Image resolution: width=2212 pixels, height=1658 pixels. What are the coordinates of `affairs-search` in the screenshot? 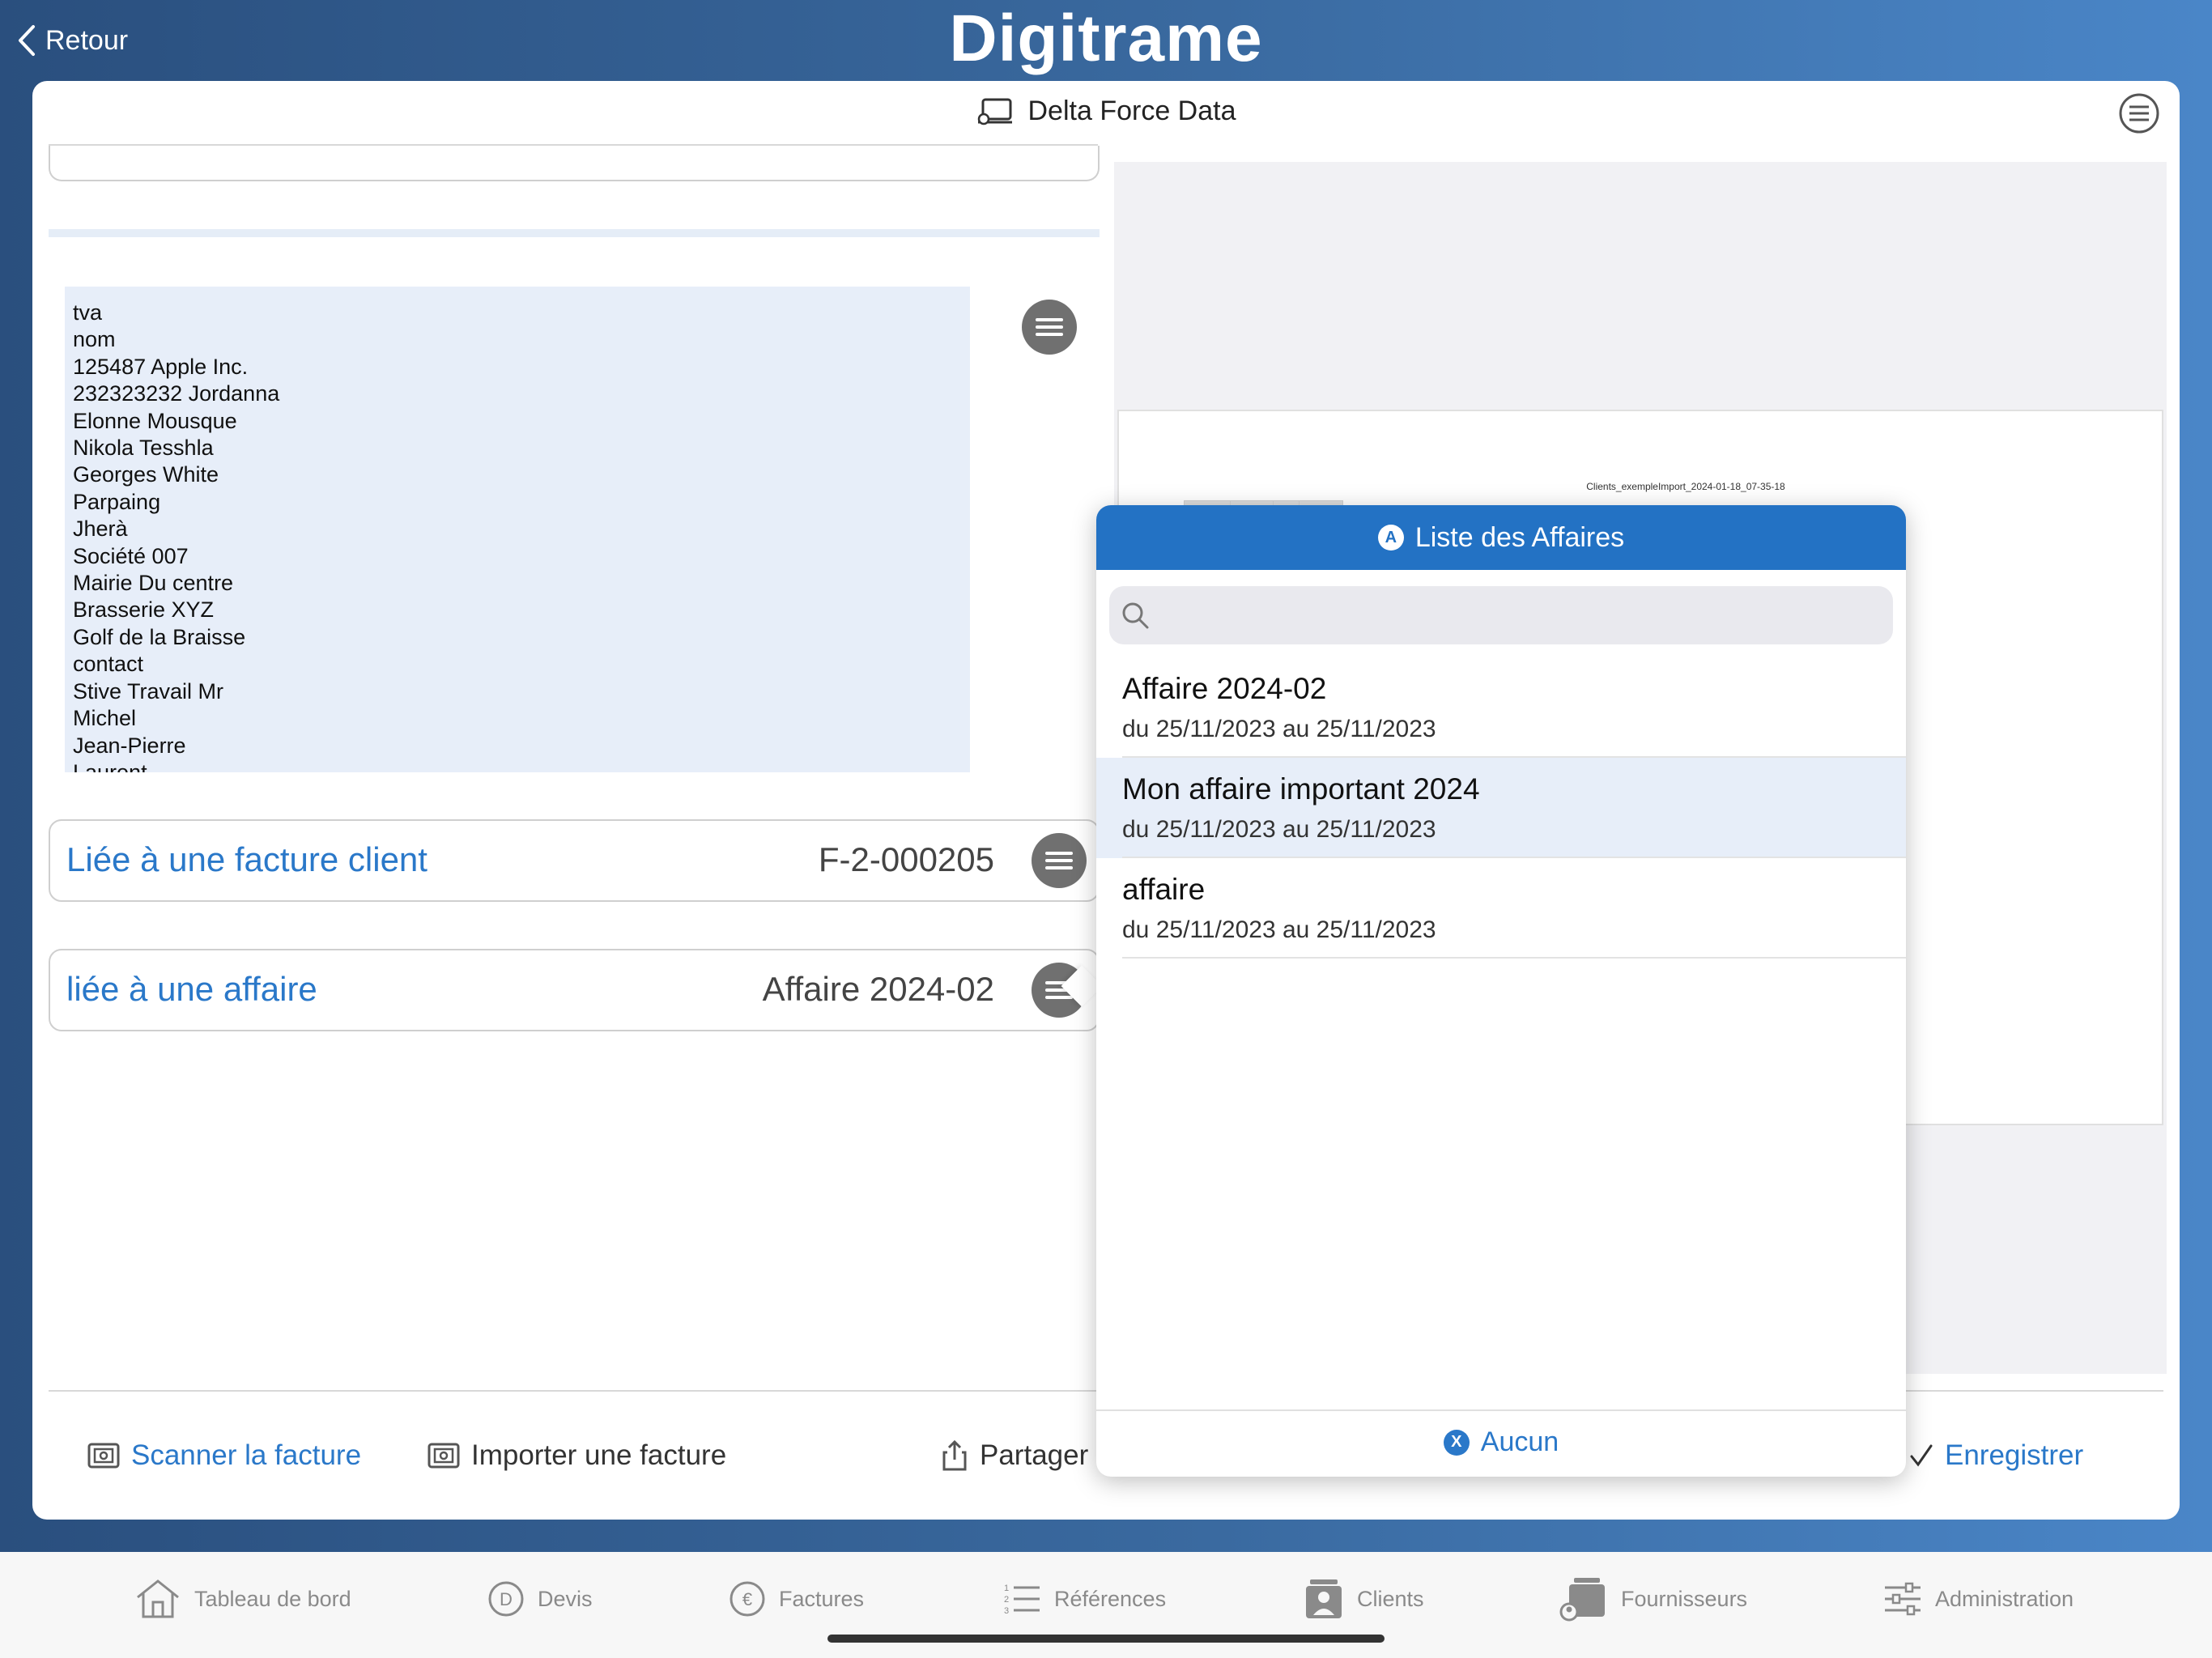 It's located at (1501, 615).